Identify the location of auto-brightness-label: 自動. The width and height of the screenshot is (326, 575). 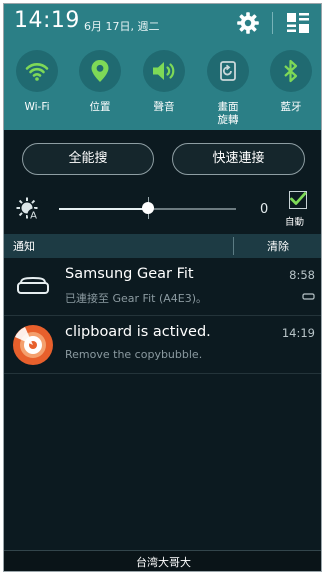
(295, 222).